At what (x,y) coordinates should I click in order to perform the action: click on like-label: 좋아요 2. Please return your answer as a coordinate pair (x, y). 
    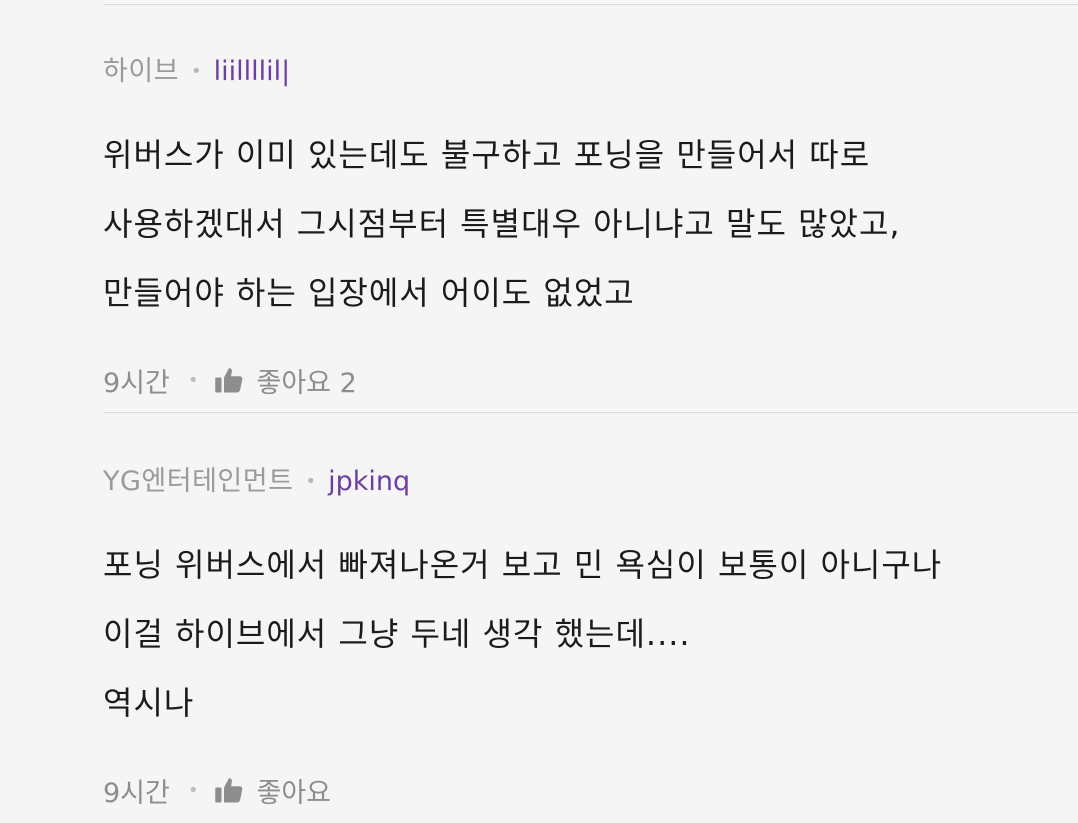
    Looking at the image, I should click on (306, 383).